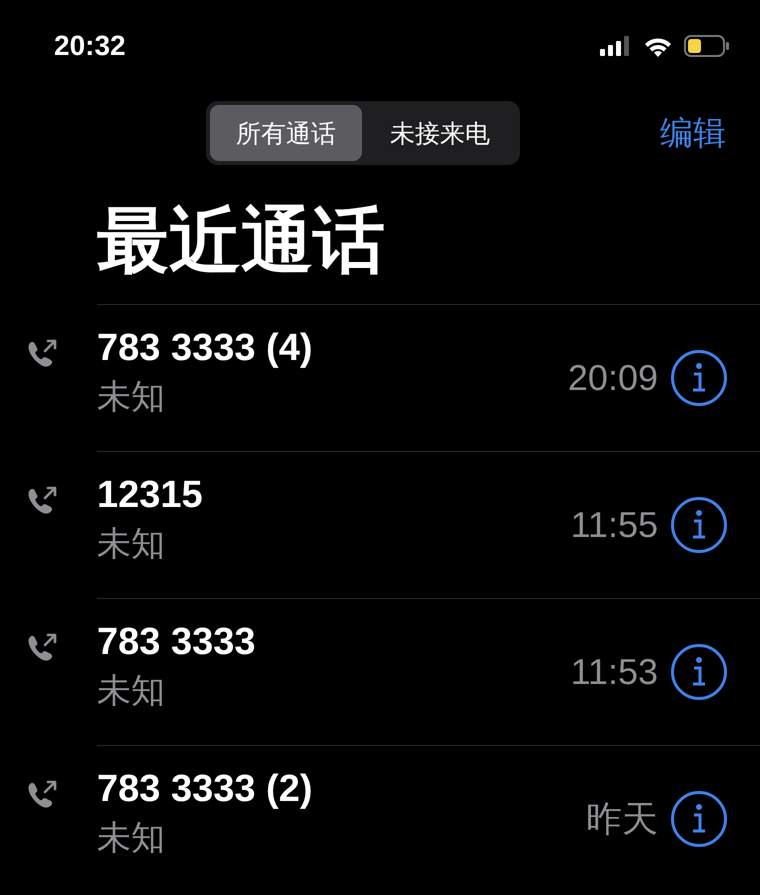 This screenshot has width=760, height=895. Describe the element at coordinates (150, 495) in the screenshot. I see `caller-number: 12315` at that location.